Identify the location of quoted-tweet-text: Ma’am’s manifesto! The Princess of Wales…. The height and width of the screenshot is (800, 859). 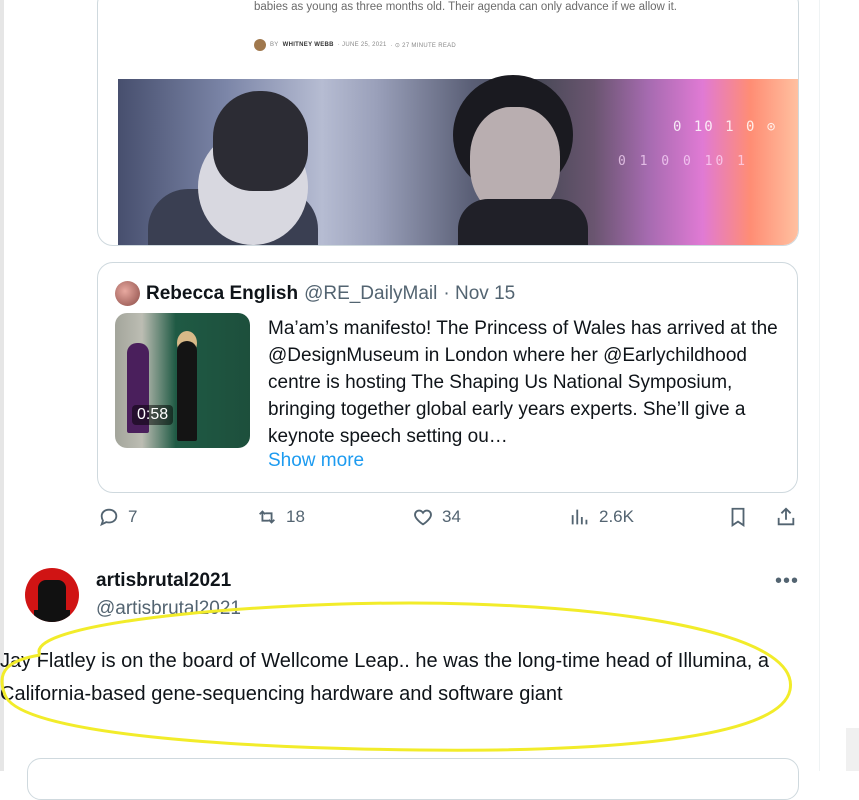
(523, 382).